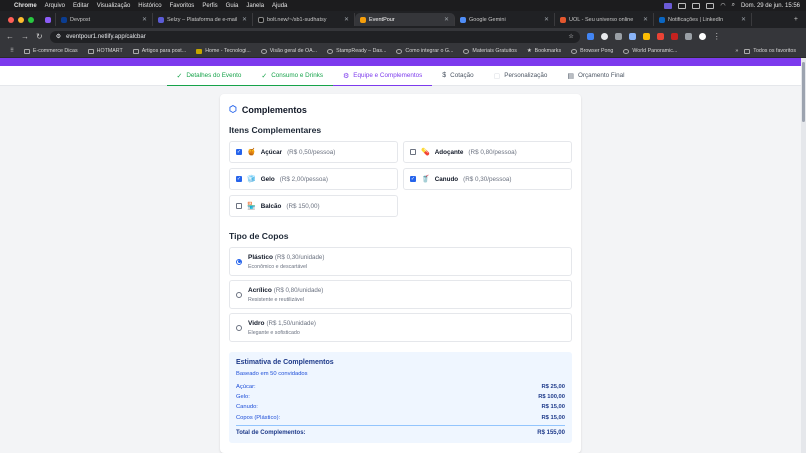 The height and width of the screenshot is (453, 806). I want to click on step-detalhes-evento: ✓ Detalhes do Evento, so click(209, 76).